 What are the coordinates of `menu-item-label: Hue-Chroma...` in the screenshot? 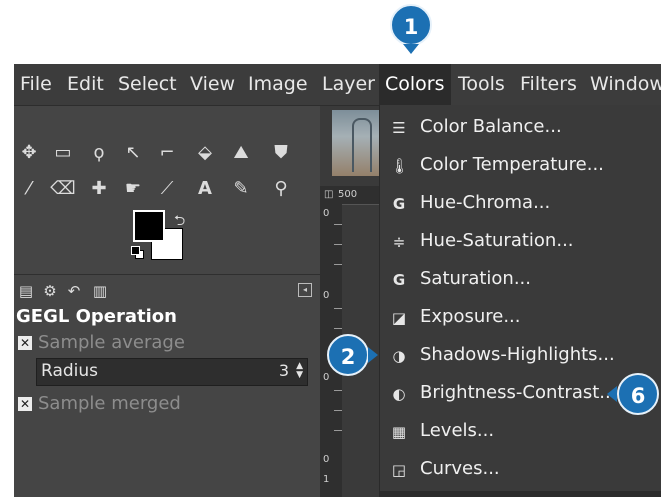 It's located at (485, 202).